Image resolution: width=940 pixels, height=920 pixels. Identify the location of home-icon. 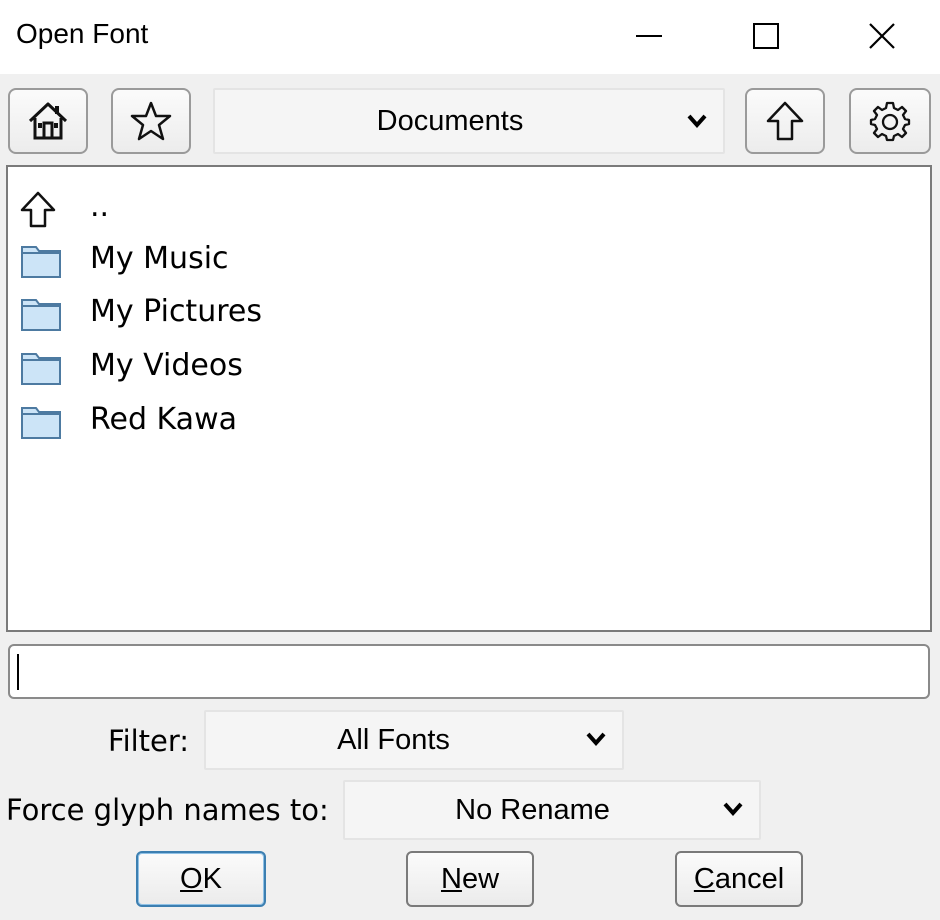
(48, 121).